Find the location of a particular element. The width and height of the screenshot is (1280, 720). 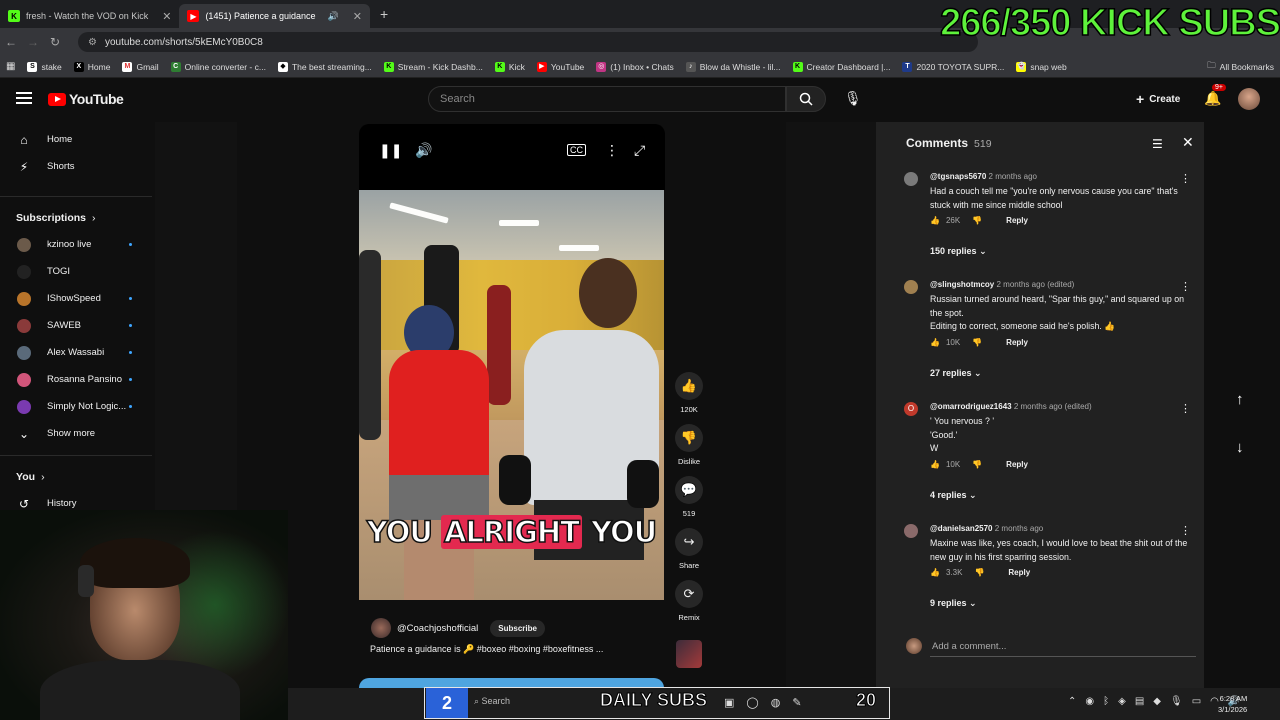

system-clock: 6:28 AM 3/1/2026 is located at coordinates (1232, 704).